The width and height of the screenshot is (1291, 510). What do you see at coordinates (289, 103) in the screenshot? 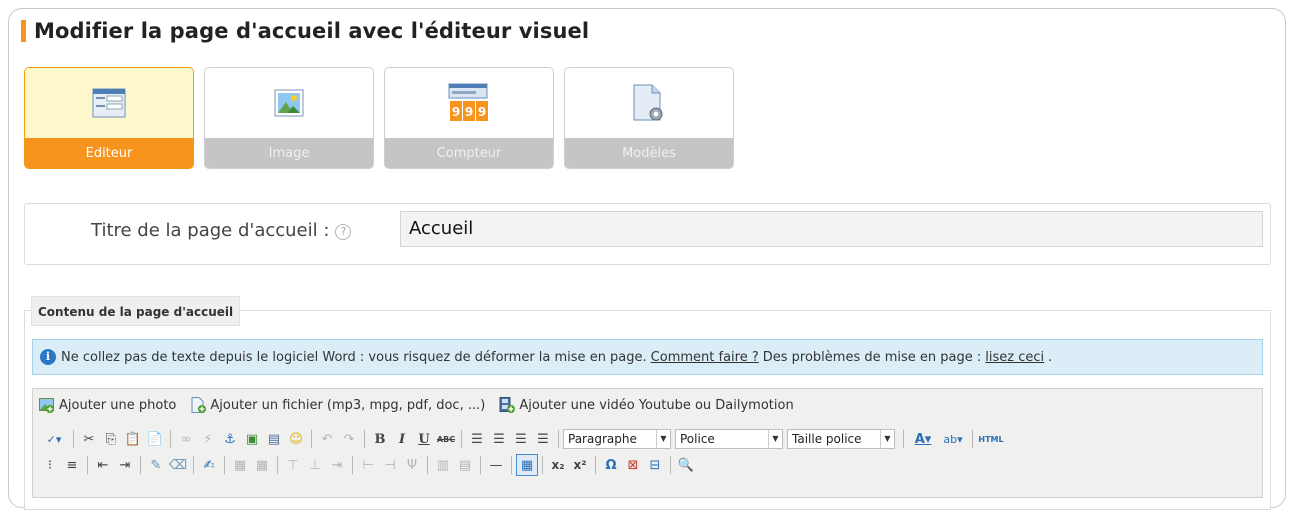
I see `image-icon` at bounding box center [289, 103].